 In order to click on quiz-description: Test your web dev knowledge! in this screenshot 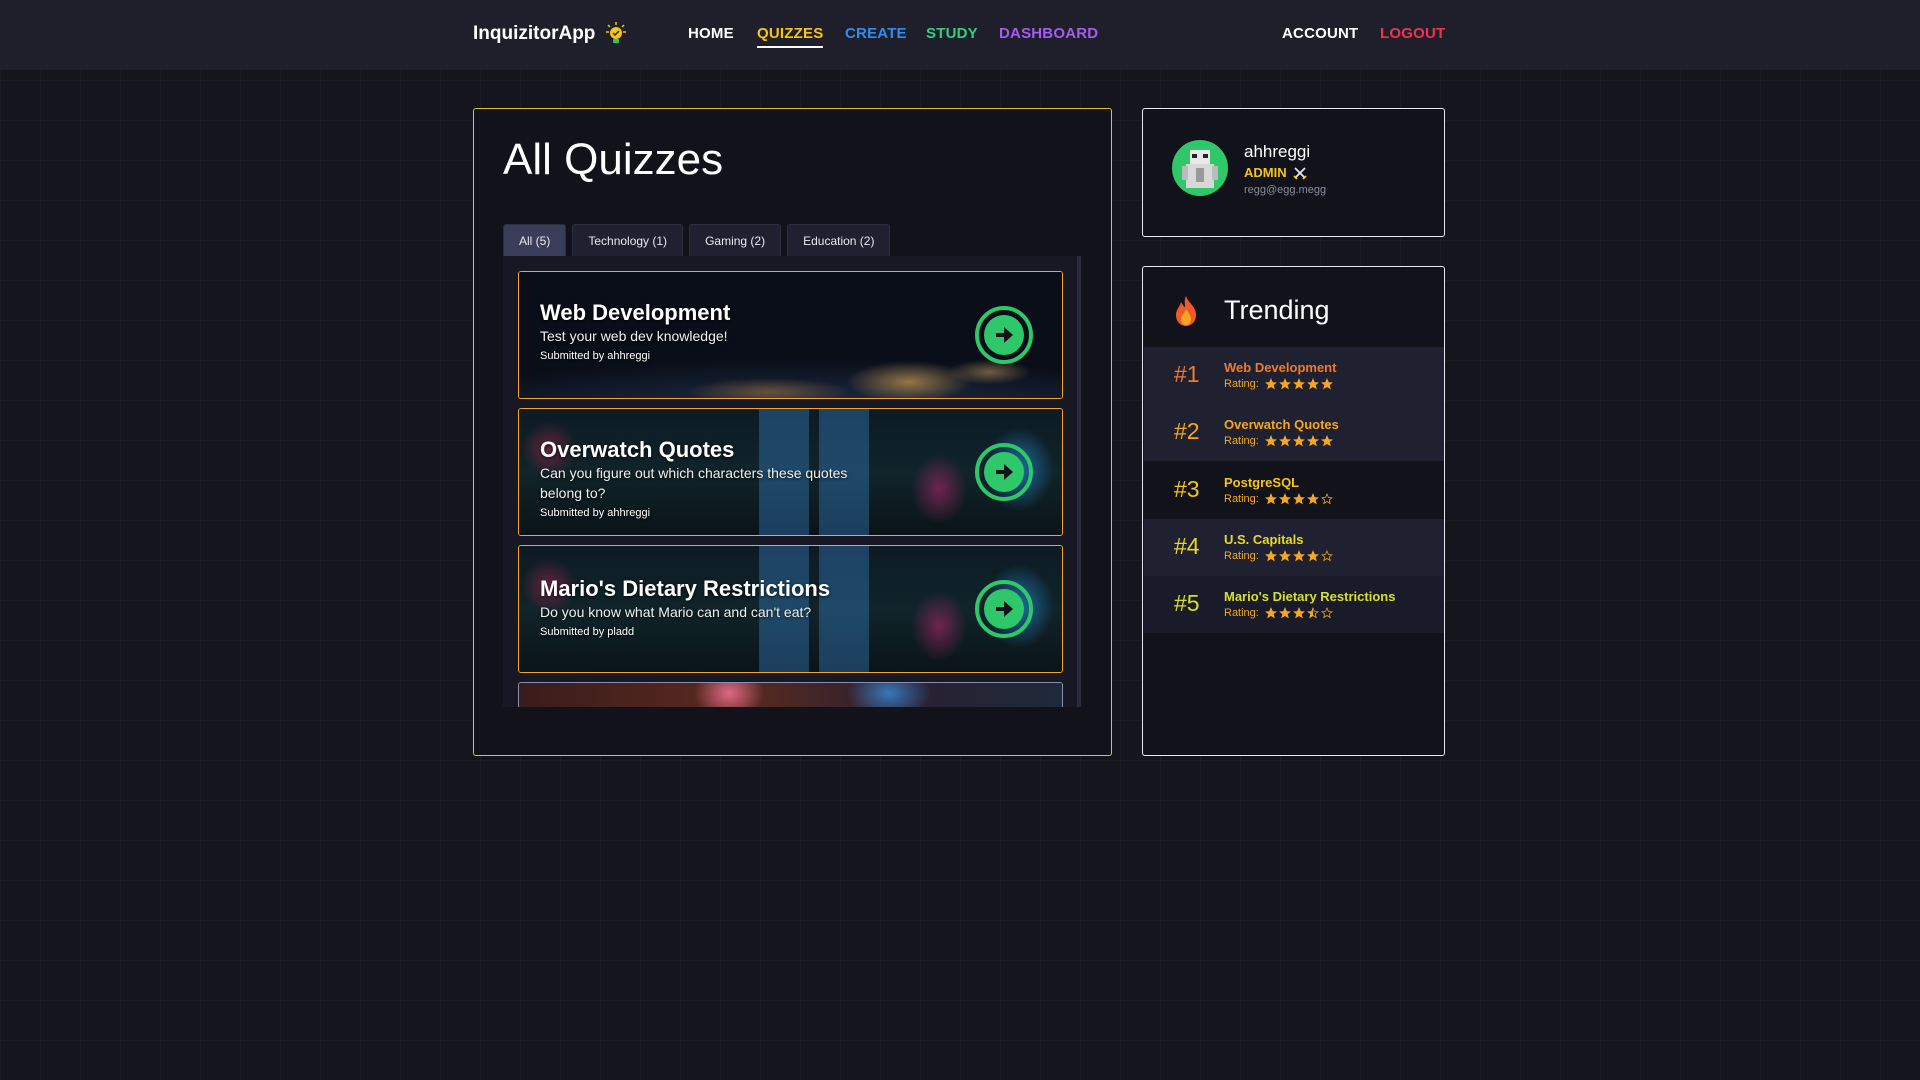, I will do `click(634, 336)`.